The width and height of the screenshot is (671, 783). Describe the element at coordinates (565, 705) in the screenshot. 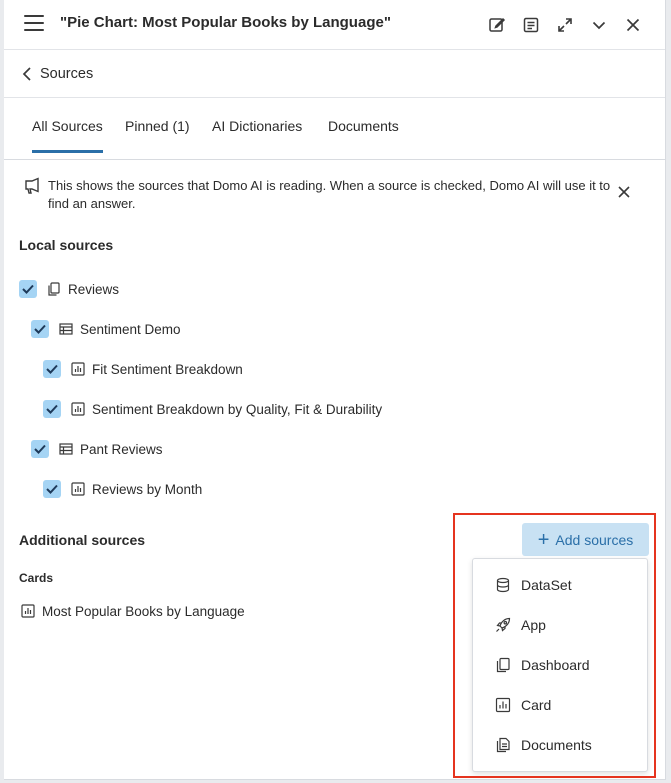

I see `menu-item-card: Card` at that location.